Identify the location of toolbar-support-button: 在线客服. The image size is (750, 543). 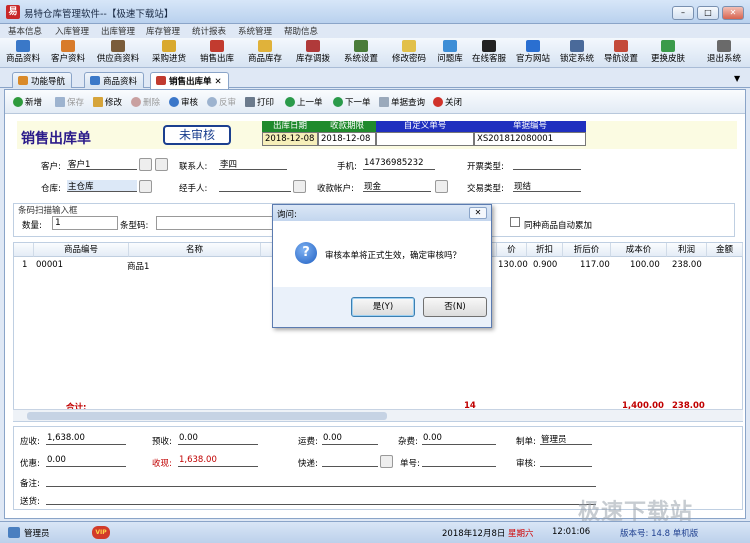
(489, 53).